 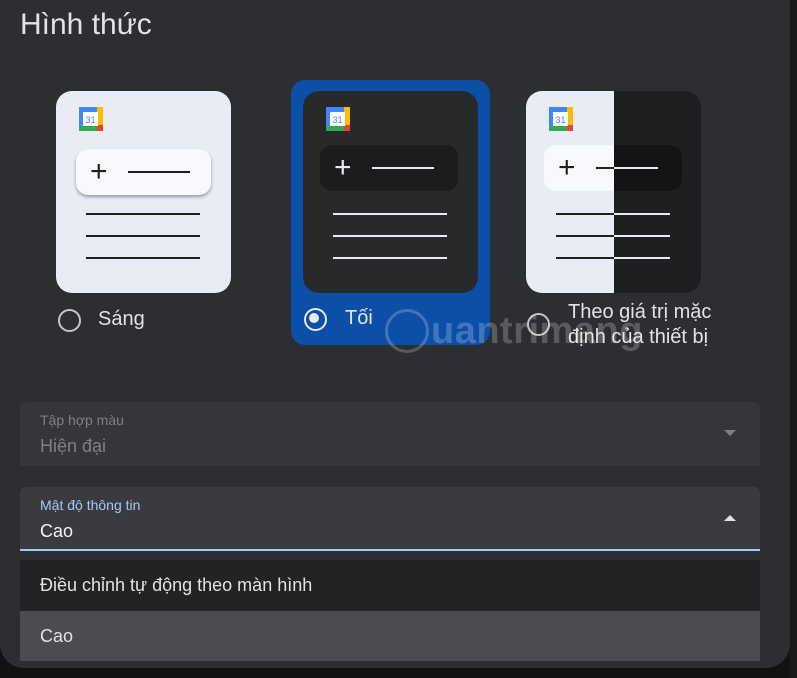 I want to click on density-dropdown-menu: Điều chỉnh tự động theo màn hình Cao, so click(x=390, y=610).